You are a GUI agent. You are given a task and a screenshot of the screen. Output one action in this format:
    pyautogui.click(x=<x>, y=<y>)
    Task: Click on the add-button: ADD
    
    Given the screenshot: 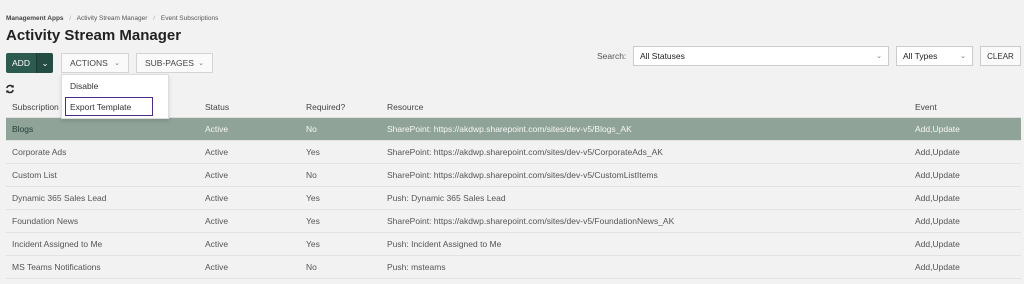 What is the action you would take?
    pyautogui.click(x=21, y=63)
    